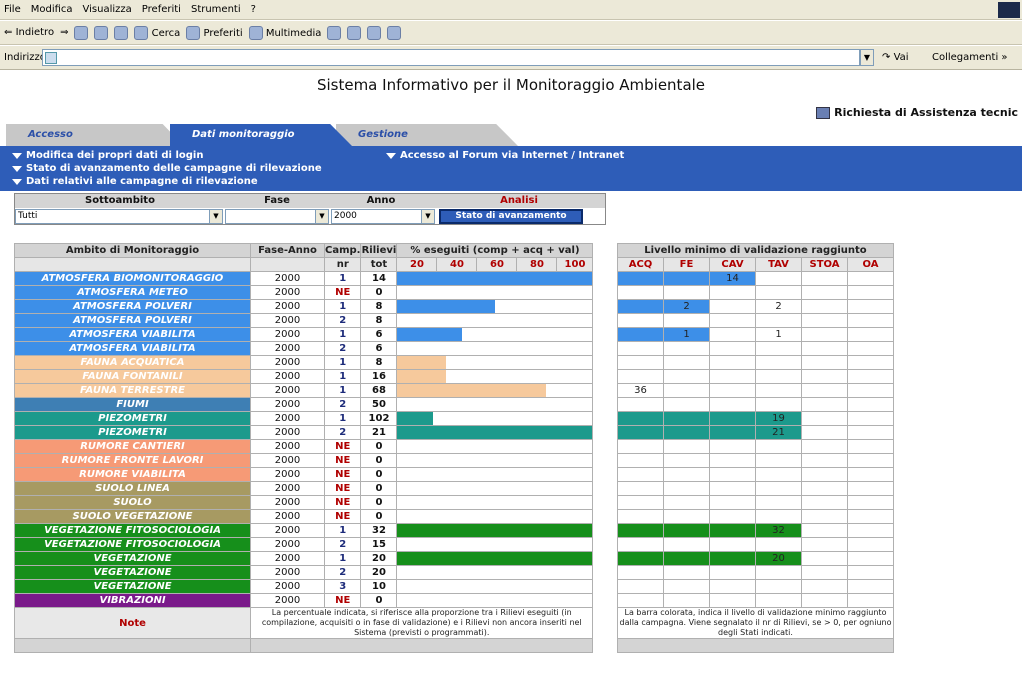 The image size is (1022, 686). Describe the element at coordinates (394, 32) in the screenshot. I see `edit-icon` at that location.